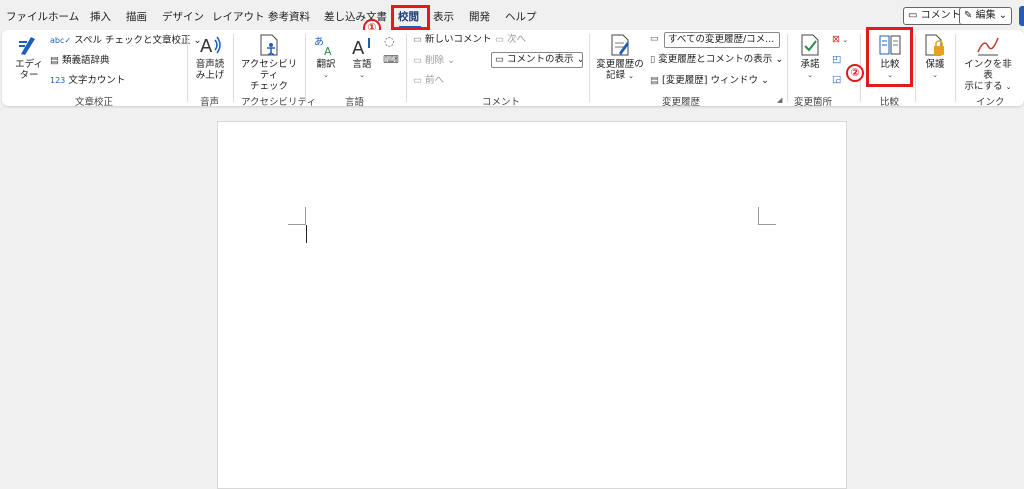  Describe the element at coordinates (810, 64) in the screenshot. I see `accept-label: 承諾` at that location.